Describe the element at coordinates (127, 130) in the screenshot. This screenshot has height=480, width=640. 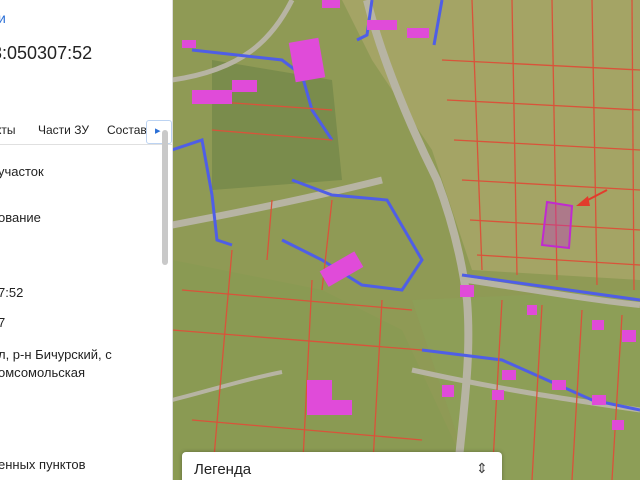
I see `tab-composition: Состав` at that location.